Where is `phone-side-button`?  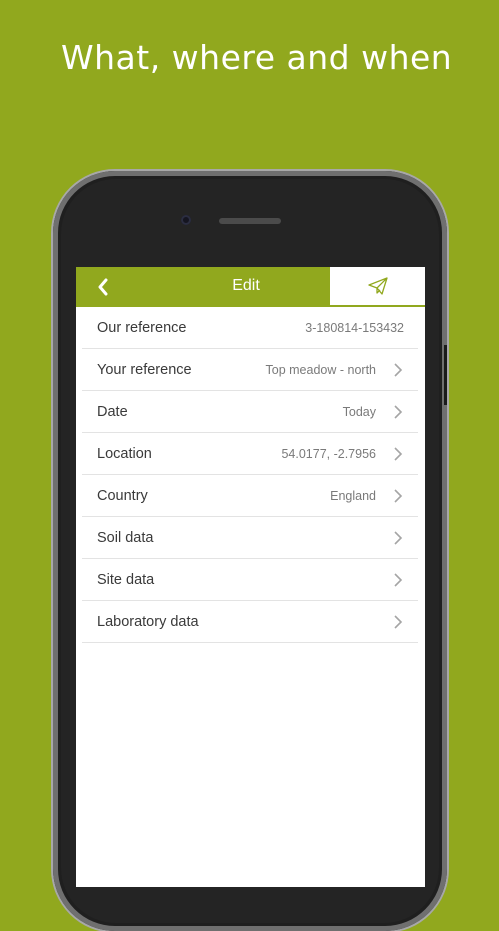
phone-side-button is located at coordinates (445, 375).